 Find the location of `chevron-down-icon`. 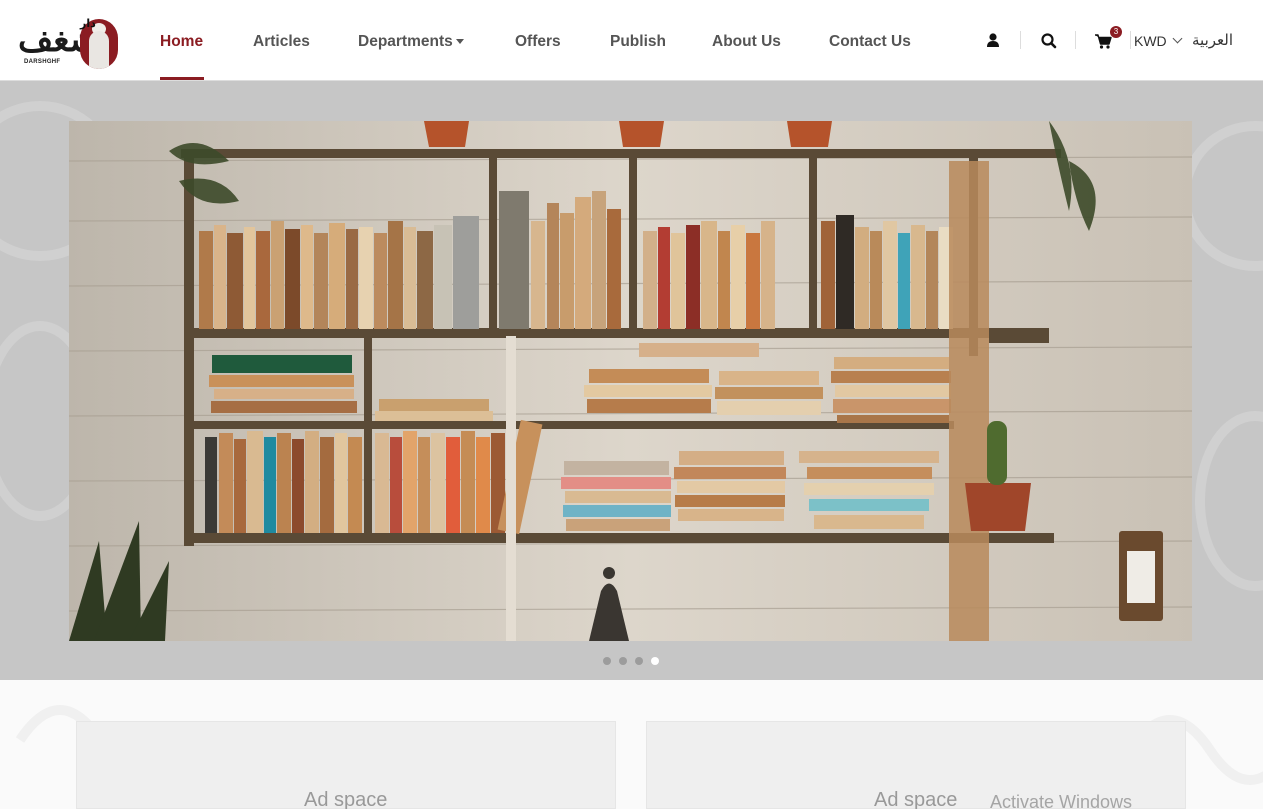

chevron-down-icon is located at coordinates (1177, 38).